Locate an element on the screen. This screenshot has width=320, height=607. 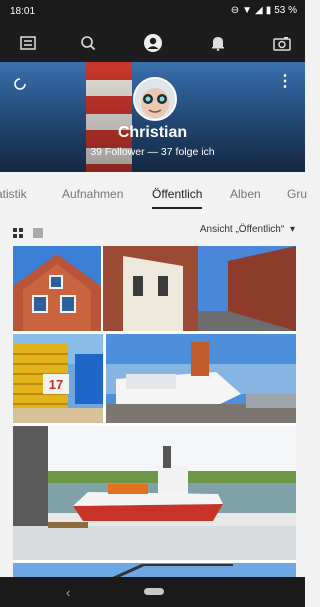
battery-percent: 53 % is located at coordinates (285, 10).